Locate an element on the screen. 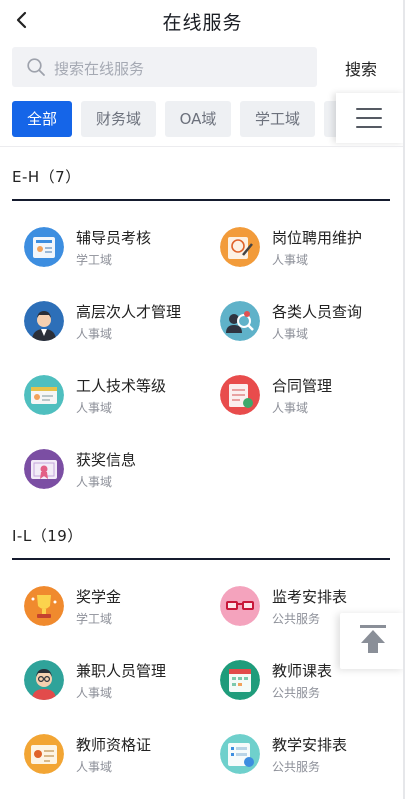 The image size is (405, 799). worker-grade-icon is located at coordinates (44, 395).